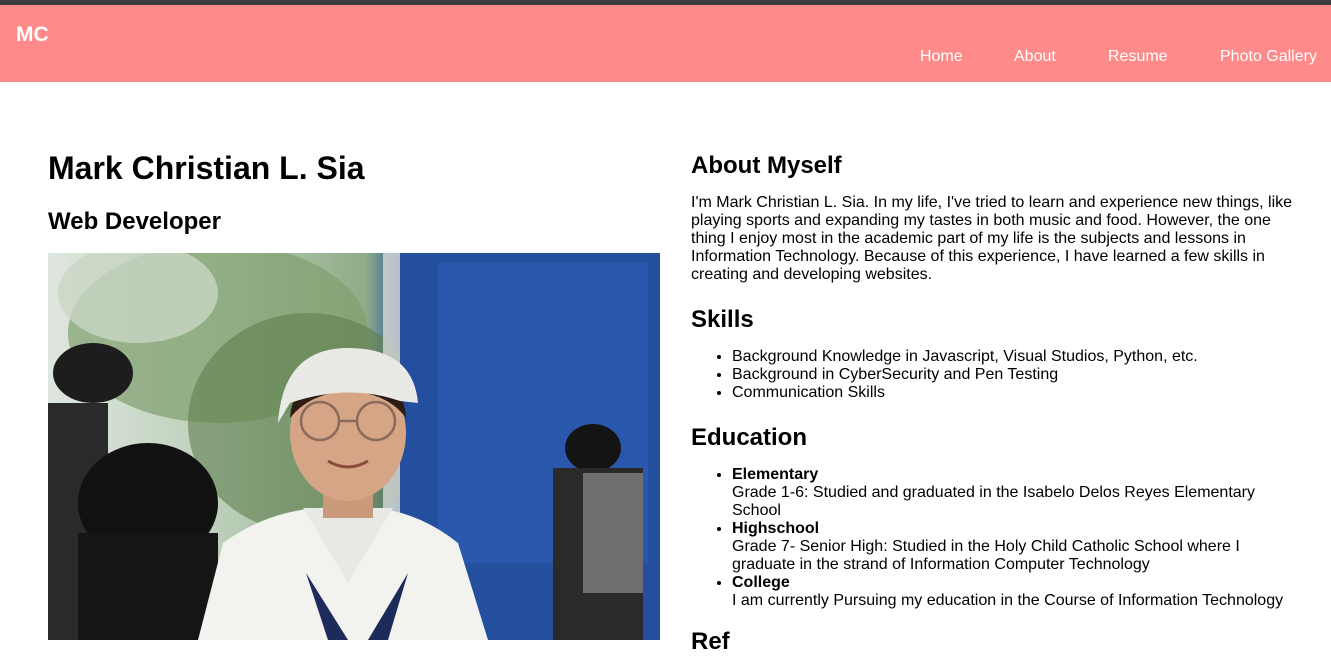 The image size is (1331, 656). I want to click on nav-link-resume: Resume, so click(1138, 57).